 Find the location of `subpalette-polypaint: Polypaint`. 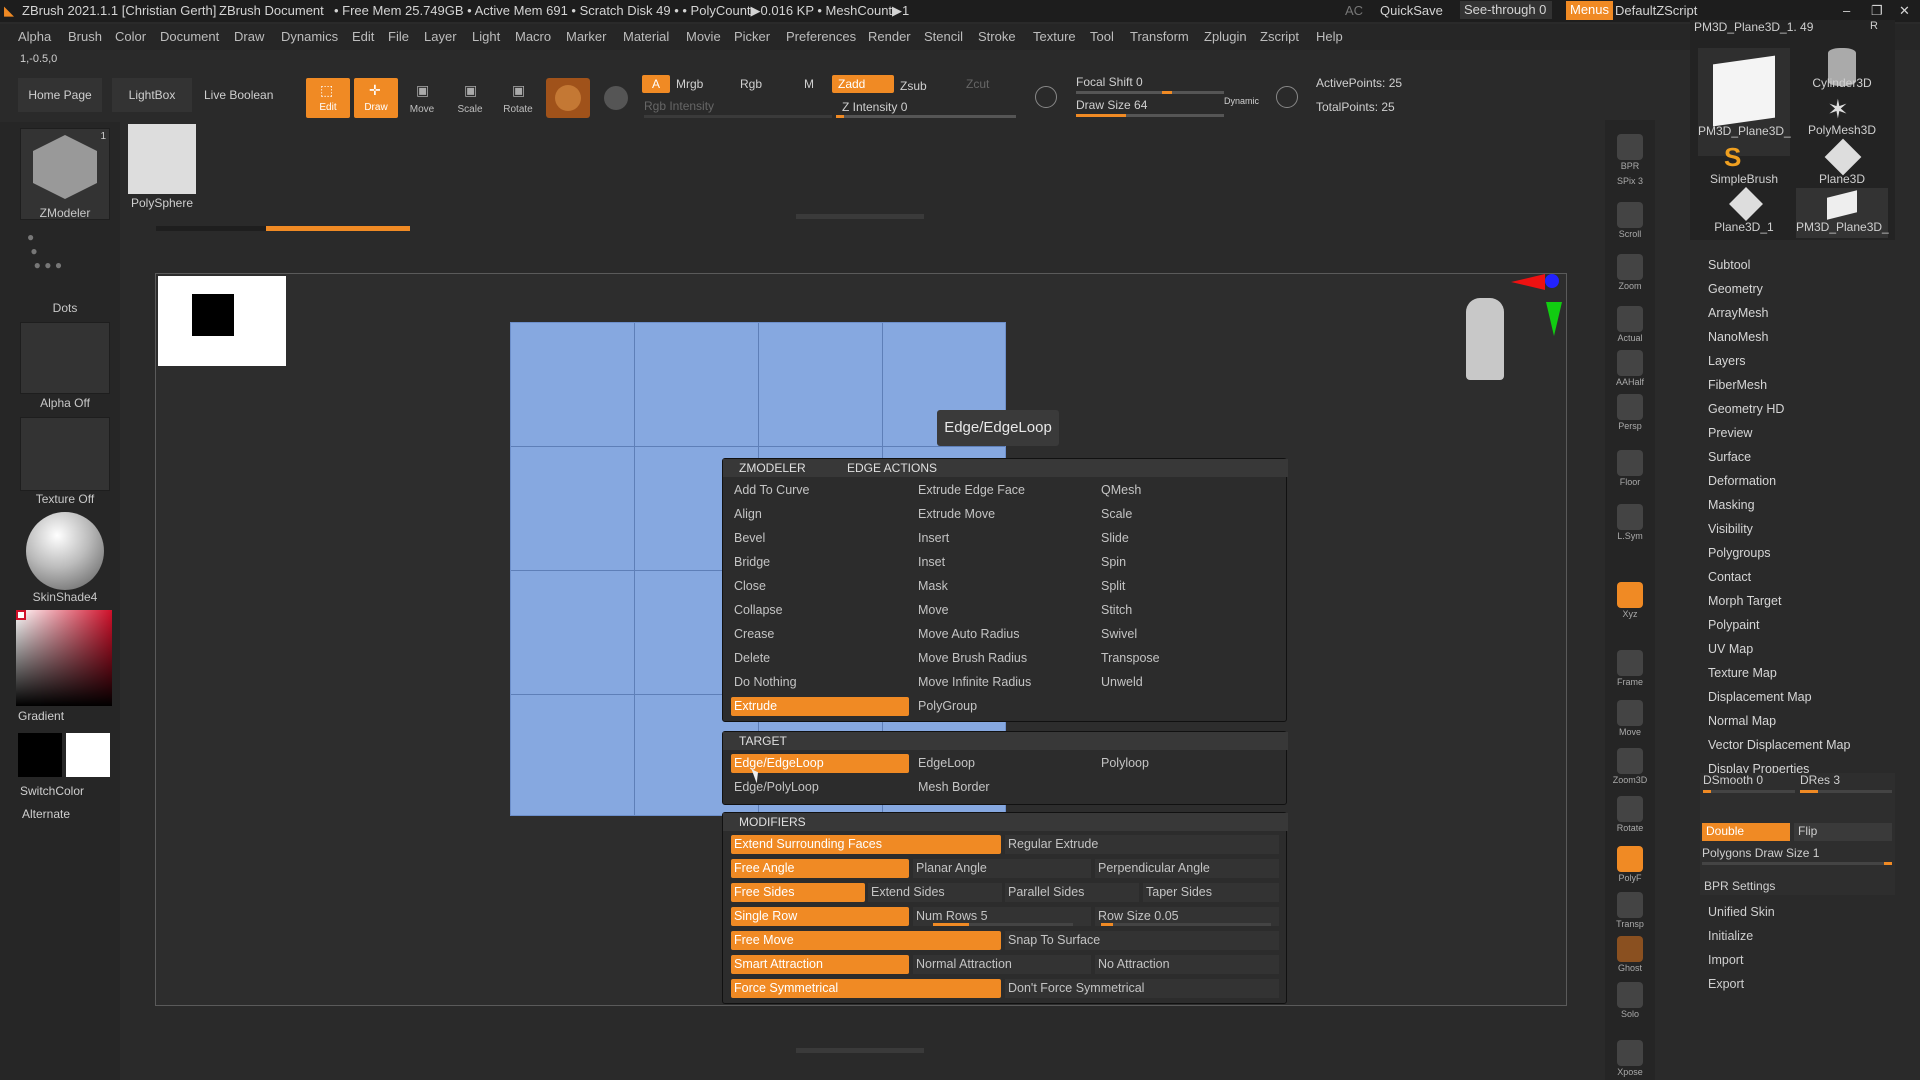

subpalette-polypaint: Polypaint is located at coordinates (1733, 625).